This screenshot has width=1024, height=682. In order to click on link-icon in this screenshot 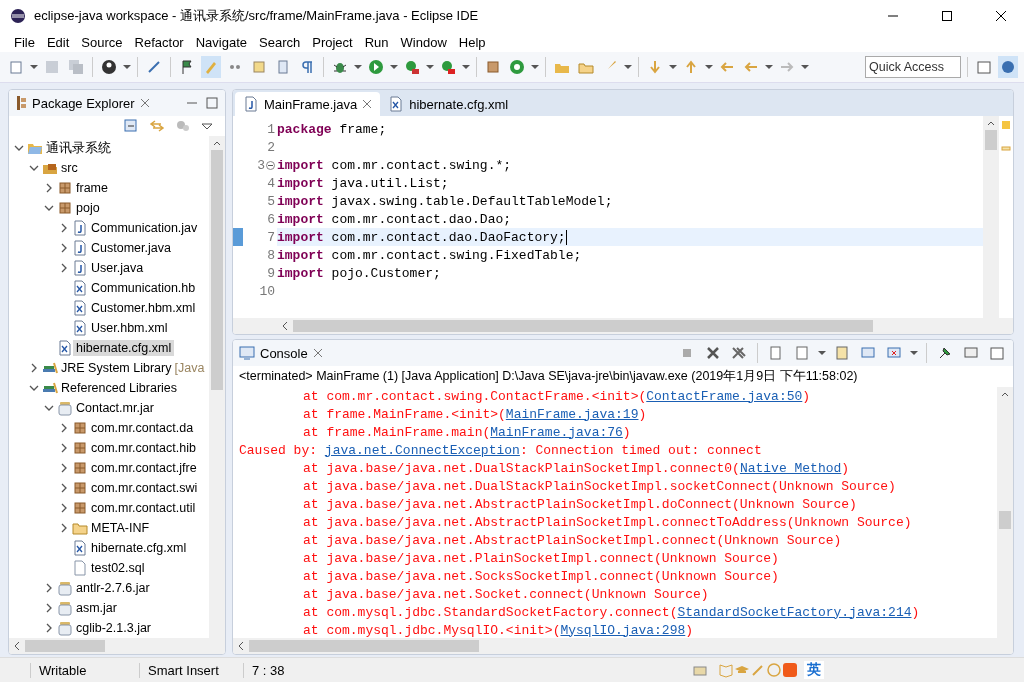, I will do `click(154, 67)`.